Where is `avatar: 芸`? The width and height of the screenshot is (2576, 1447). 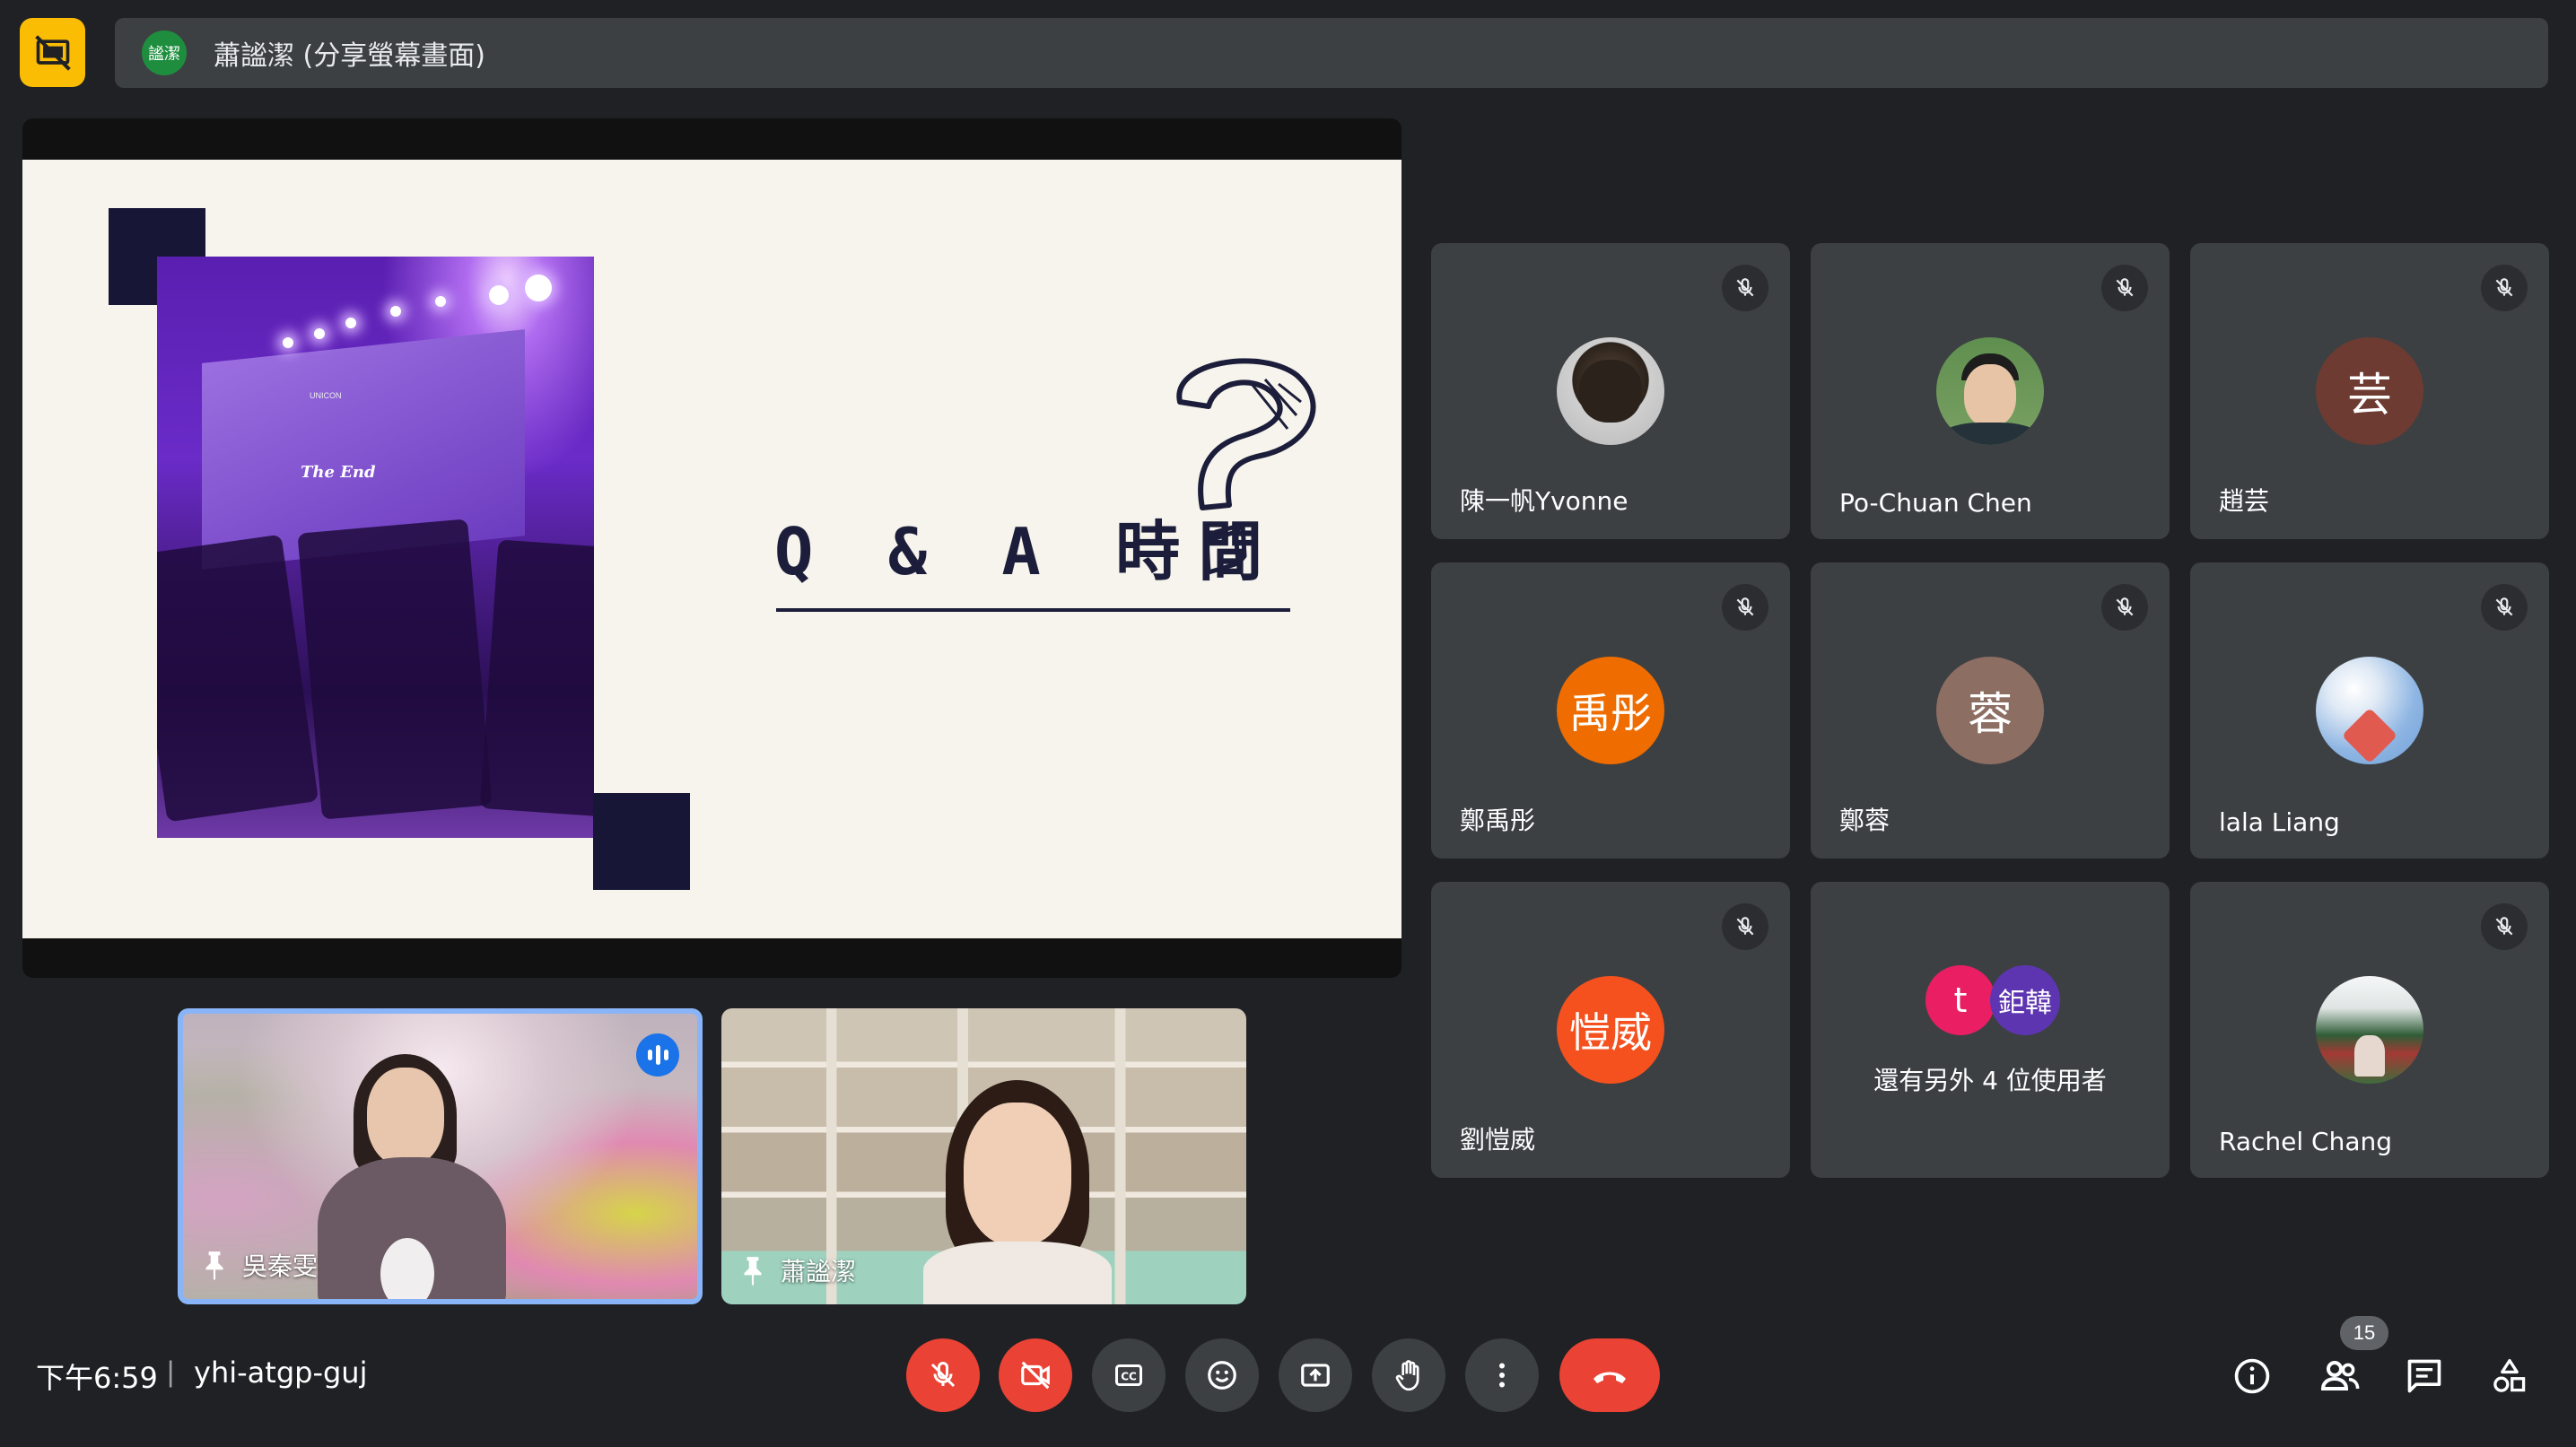
avatar: 芸 is located at coordinates (2369, 391).